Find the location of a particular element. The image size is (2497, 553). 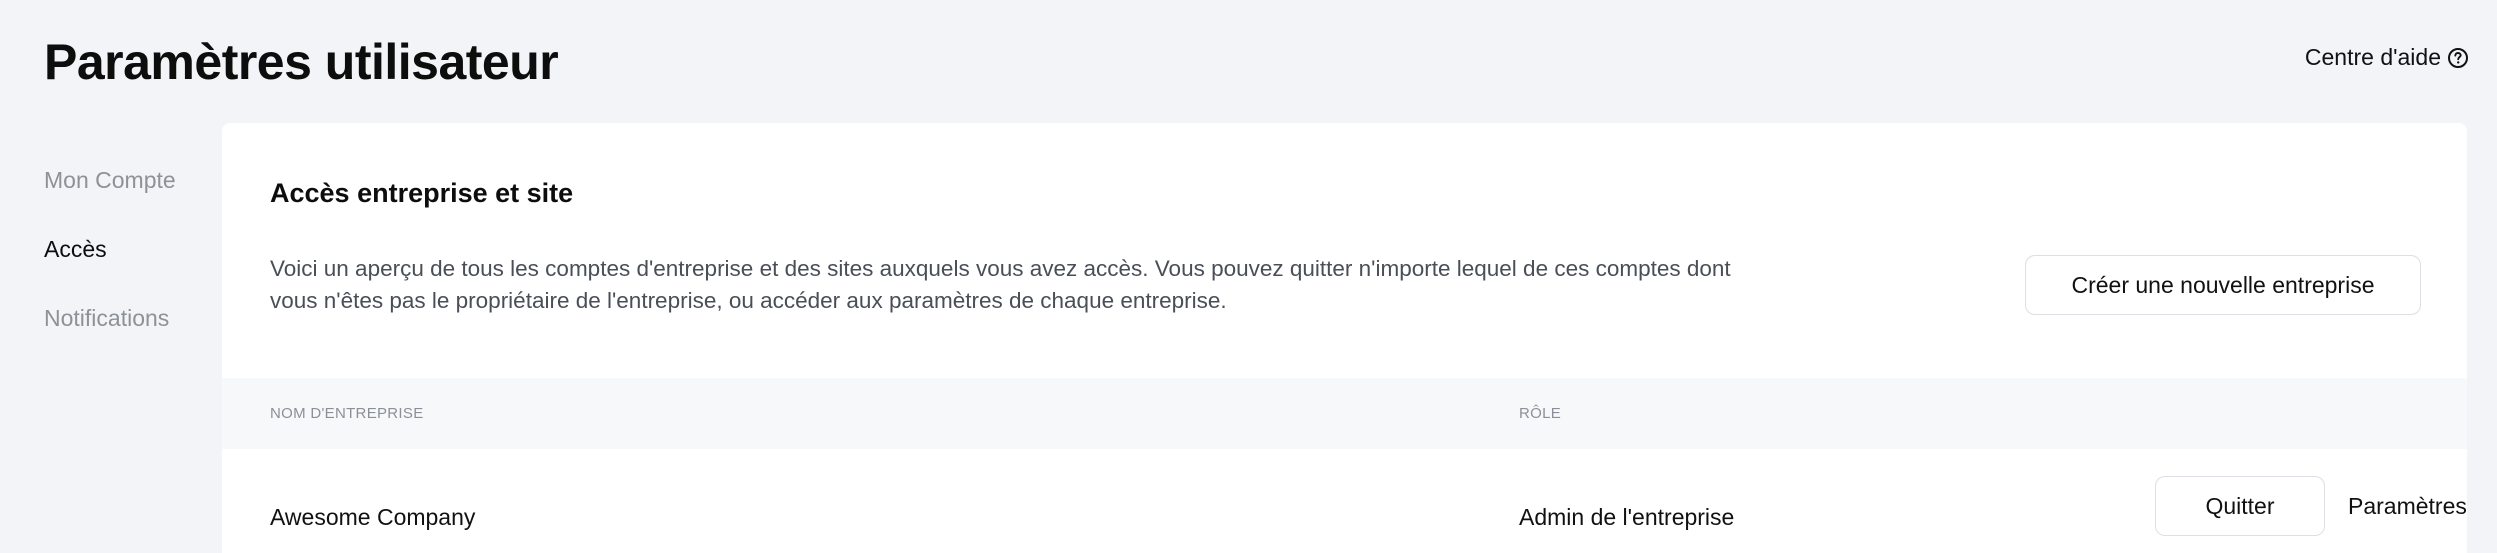

sidebar-item-mon-compte: Mon Compte is located at coordinates (129, 194).